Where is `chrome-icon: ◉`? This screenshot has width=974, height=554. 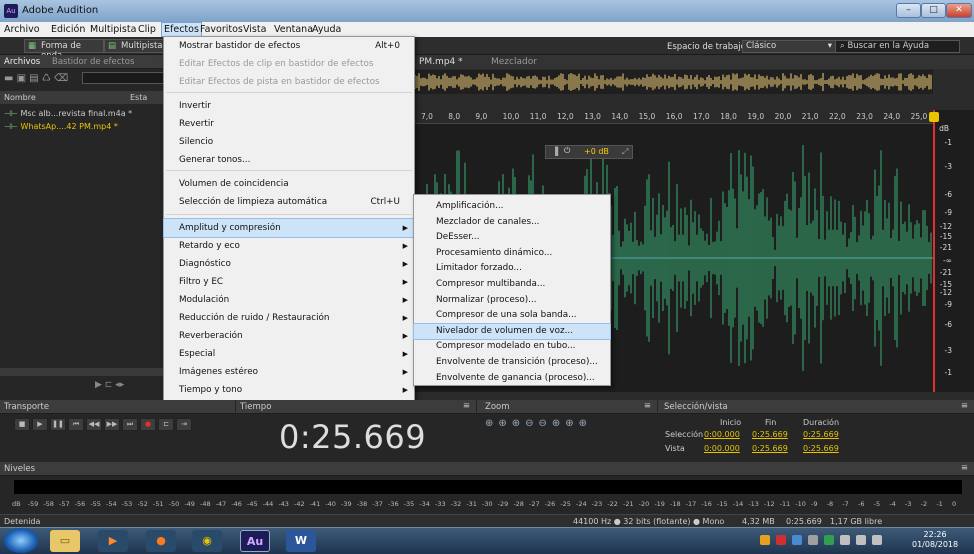 chrome-icon: ◉ is located at coordinates (207, 541).